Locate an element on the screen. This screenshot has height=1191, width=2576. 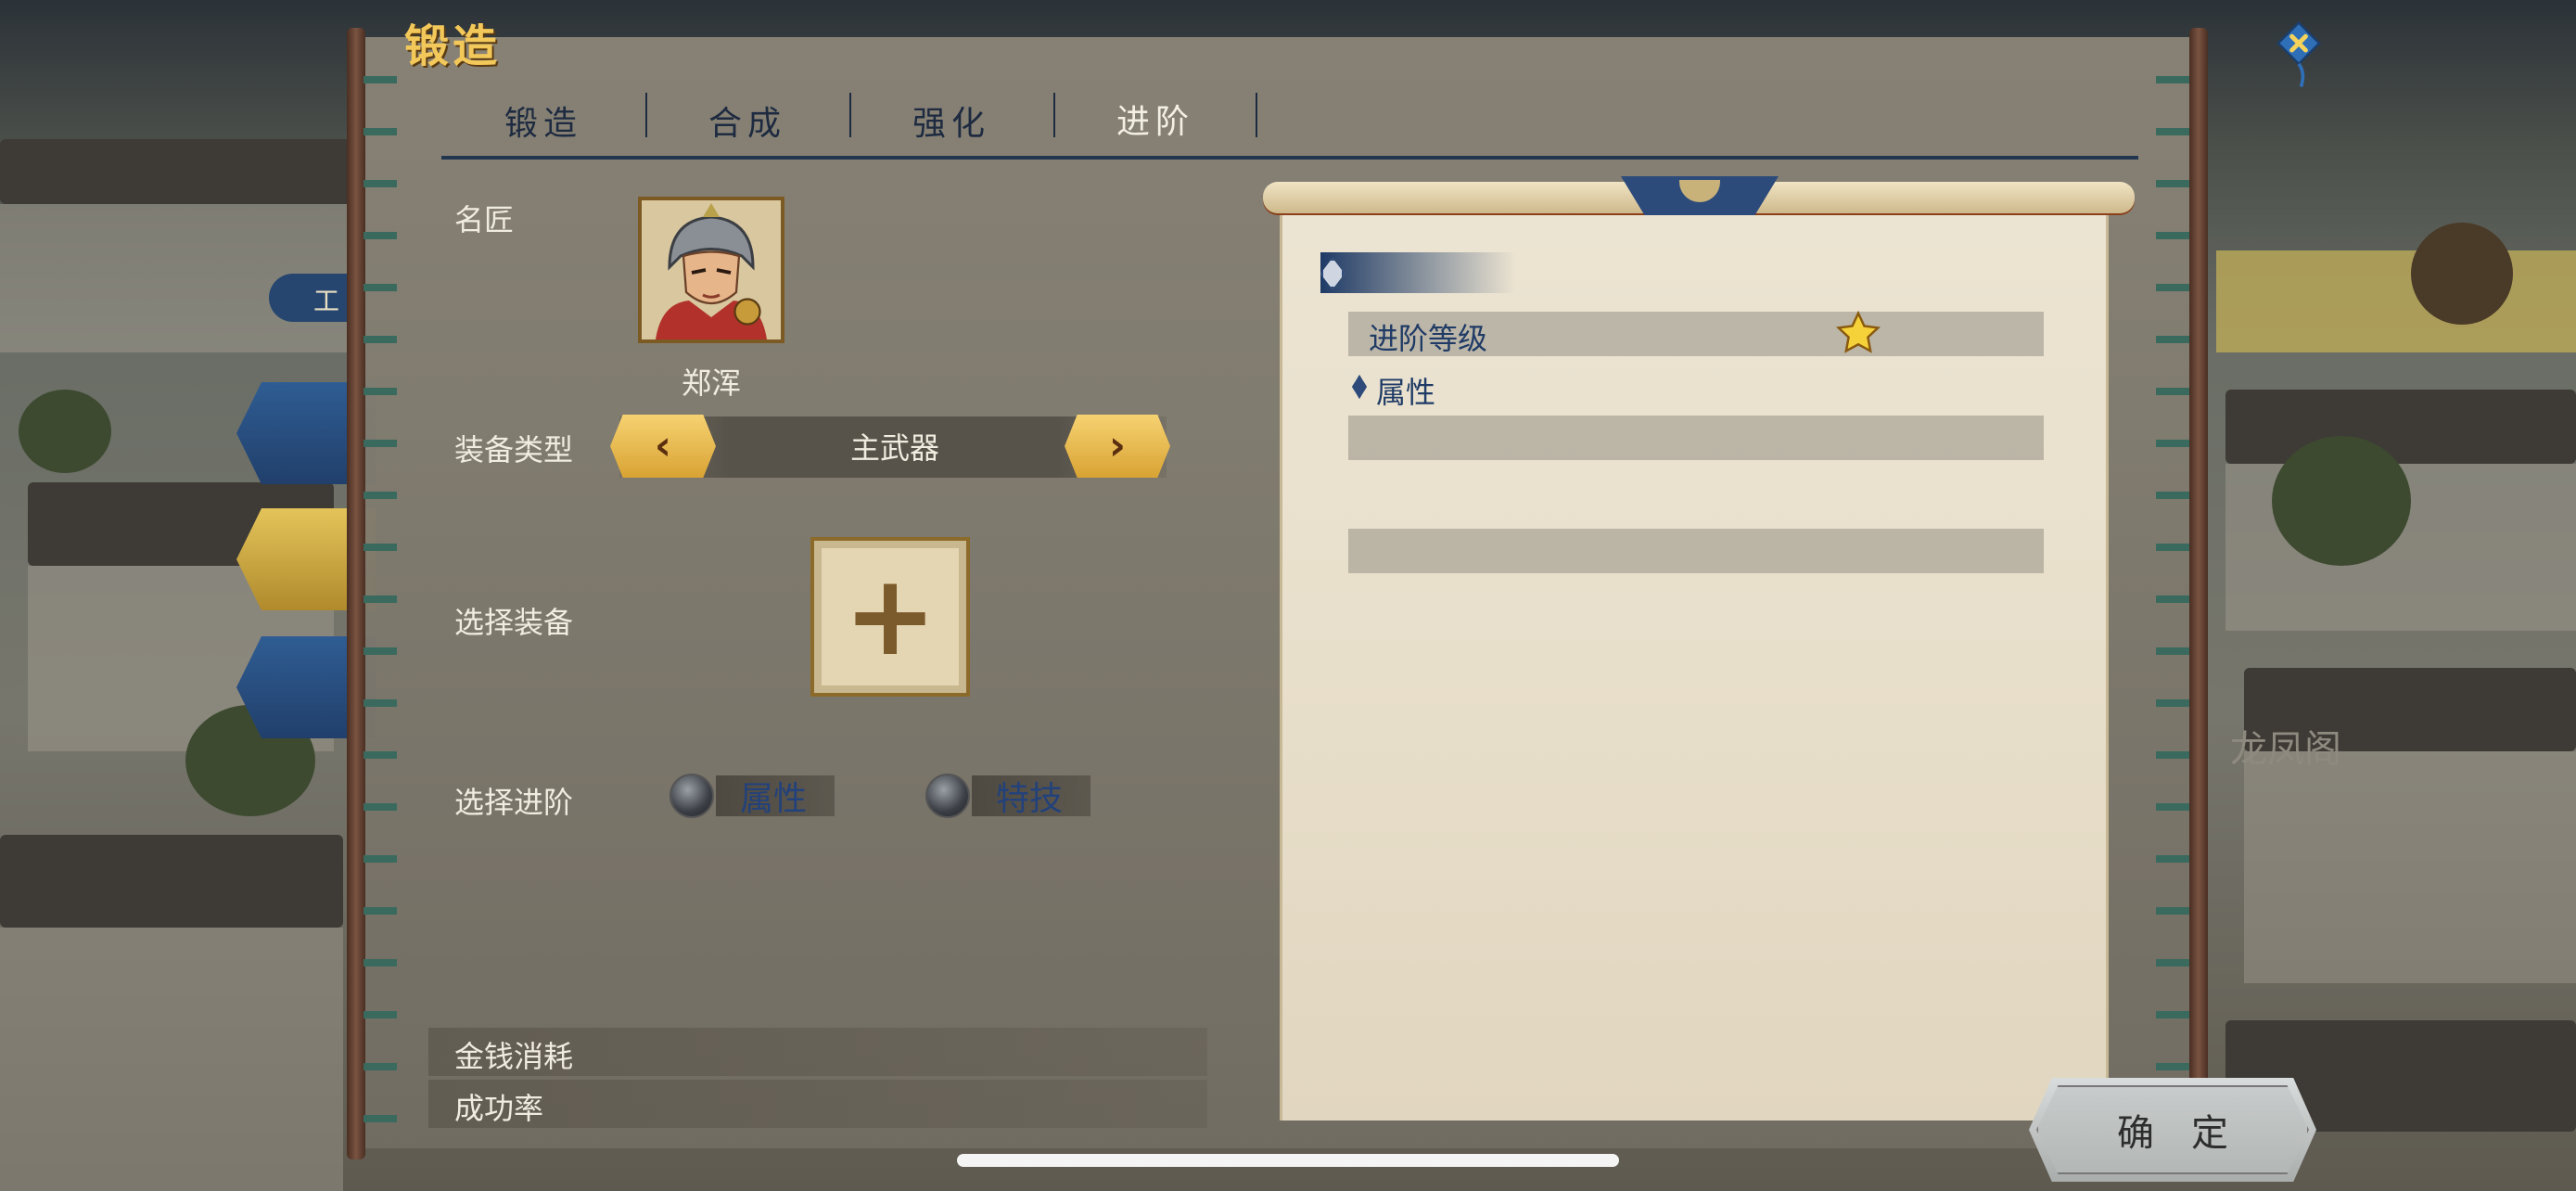
advance-option-attribute: 属性 is located at coordinates (752, 796).